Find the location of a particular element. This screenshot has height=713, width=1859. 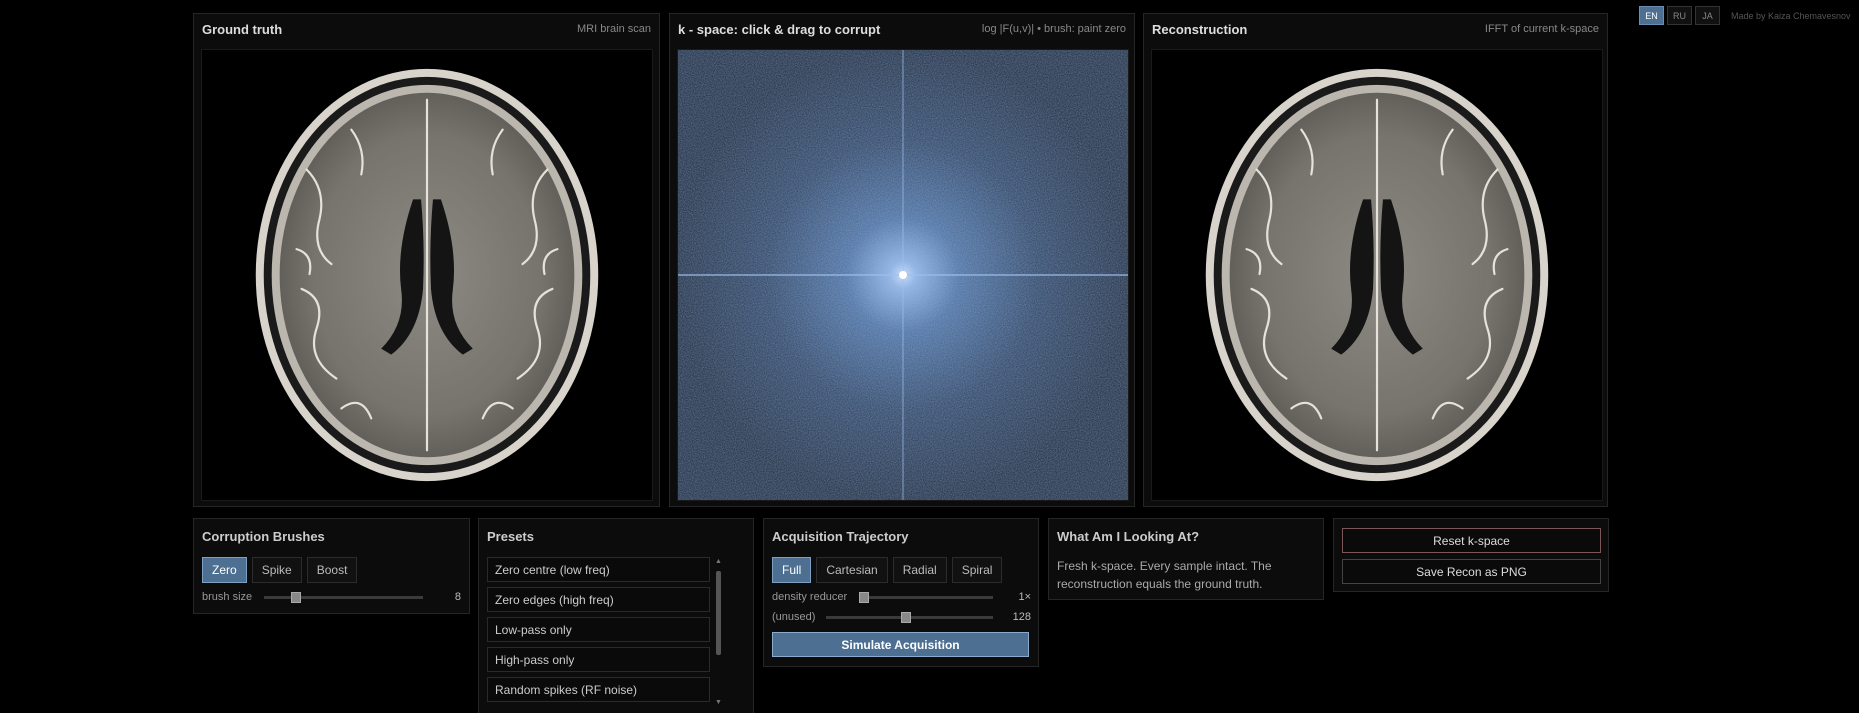

lang-ru-button: RU is located at coordinates (1679, 15).